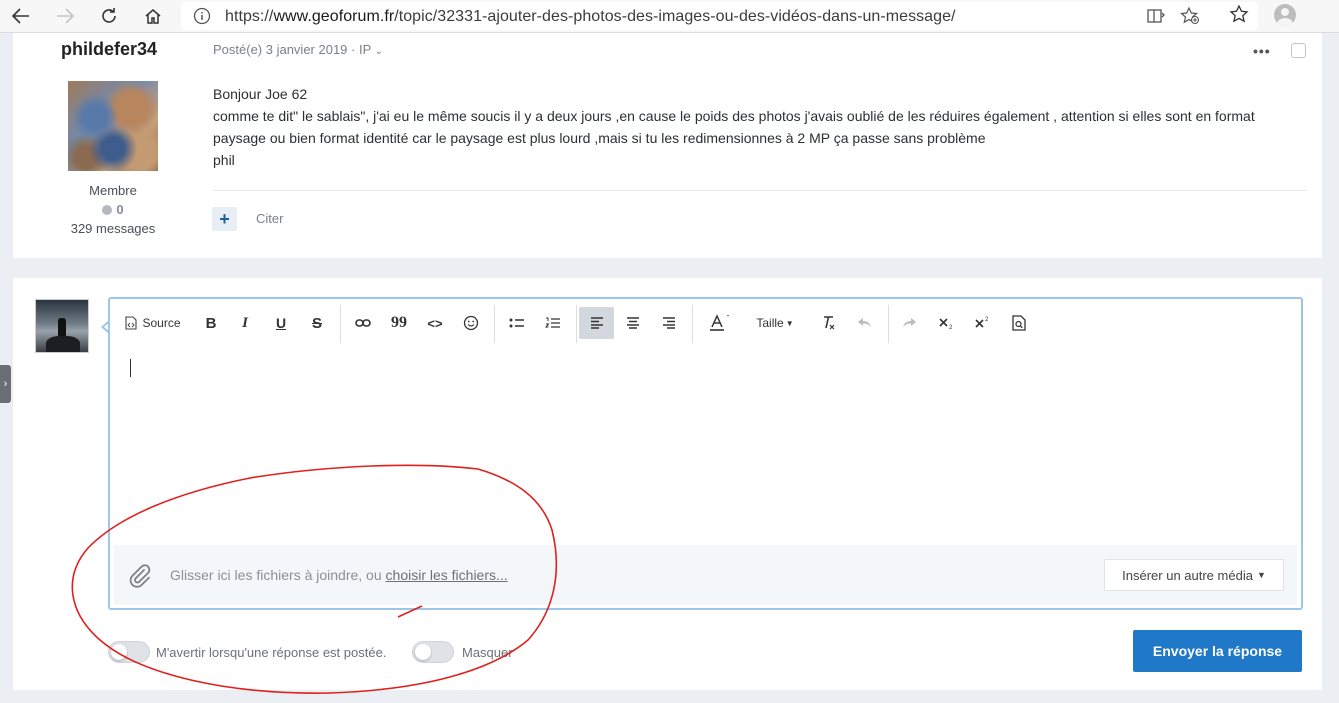 The height and width of the screenshot is (703, 1339). I want to click on undo-button, so click(865, 323).